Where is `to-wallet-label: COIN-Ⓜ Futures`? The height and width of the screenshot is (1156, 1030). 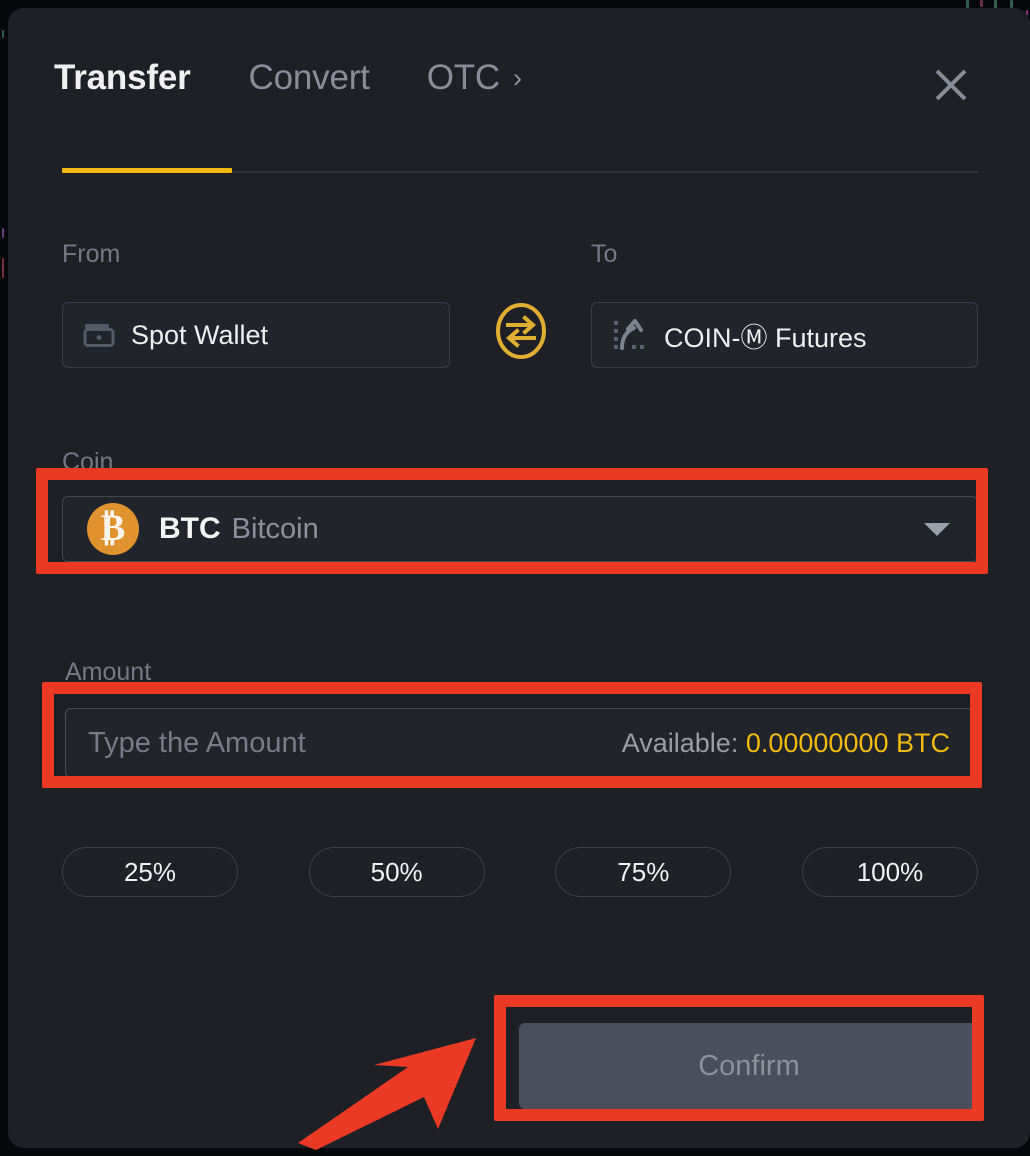
to-wallet-label: COIN-Ⓜ Futures is located at coordinates (765, 337).